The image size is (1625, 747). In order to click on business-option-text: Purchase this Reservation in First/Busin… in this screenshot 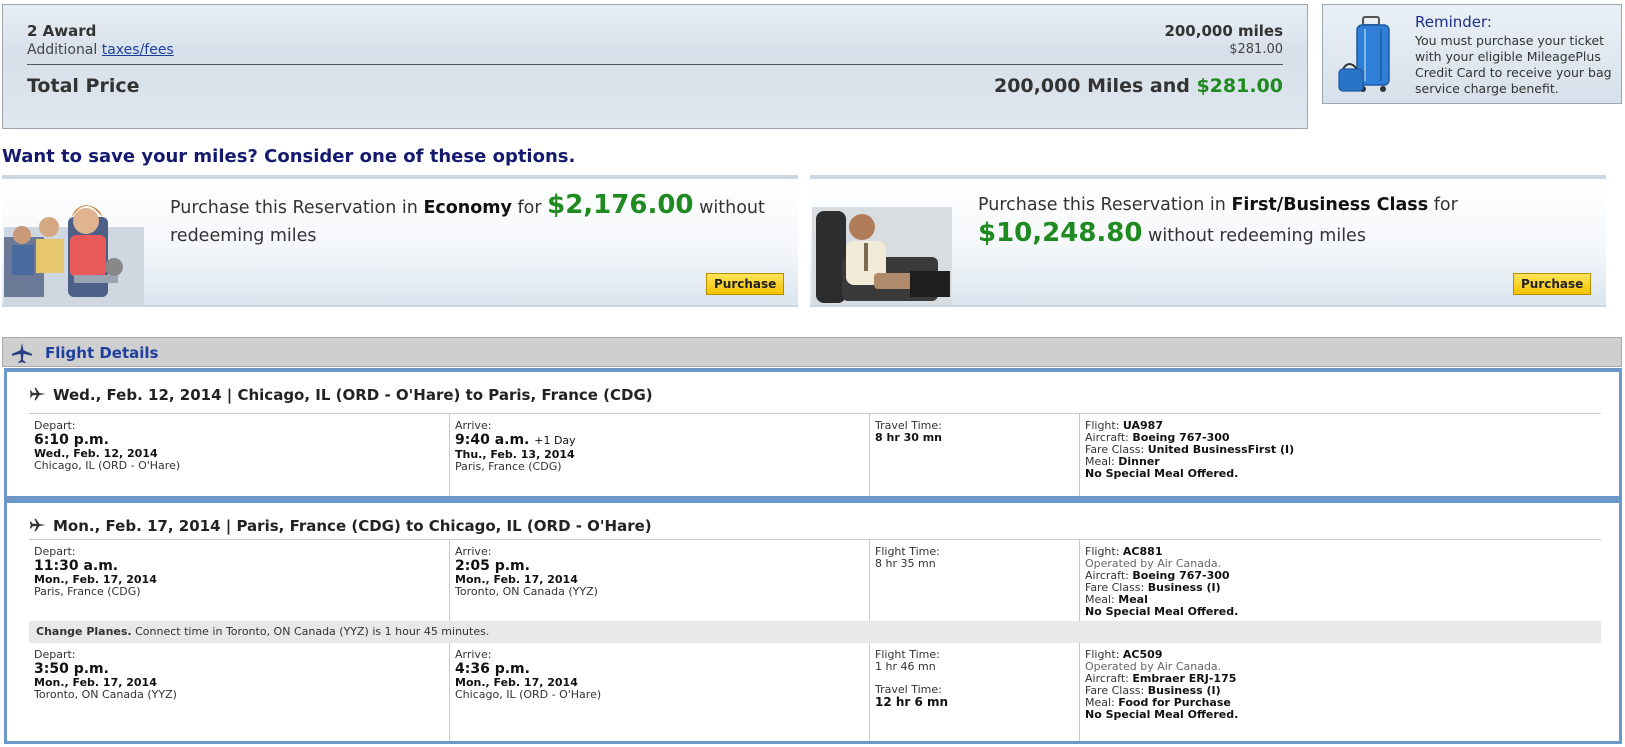, I will do `click(1278, 220)`.